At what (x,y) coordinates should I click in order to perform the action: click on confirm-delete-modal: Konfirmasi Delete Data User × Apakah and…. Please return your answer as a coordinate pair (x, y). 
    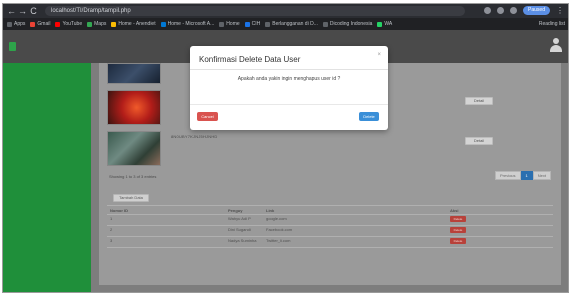
    Looking at the image, I should click on (289, 88).